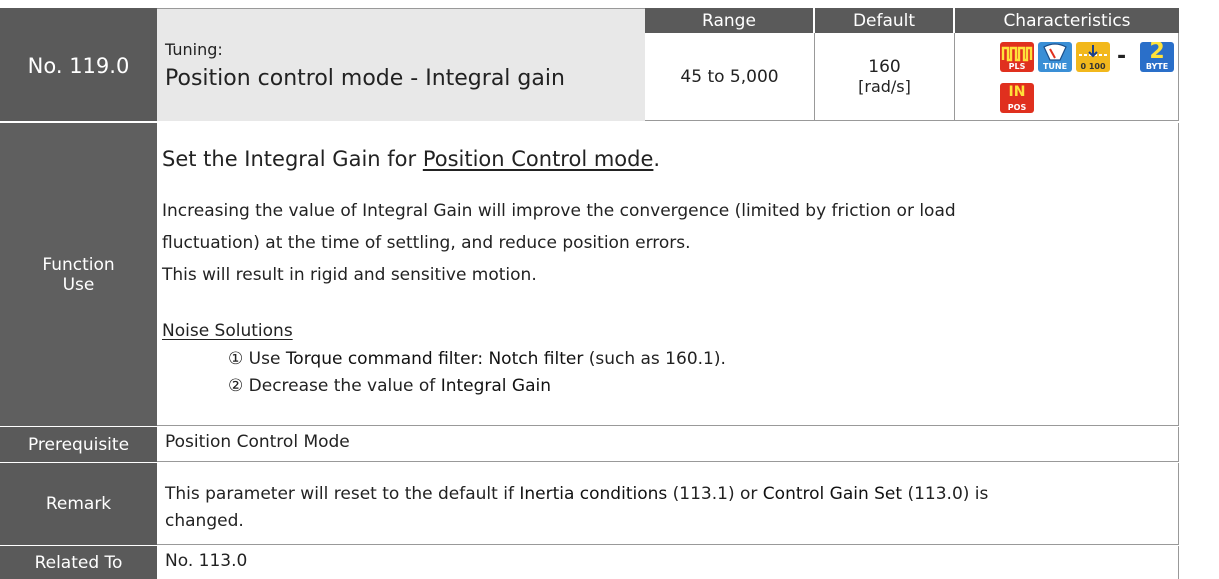 This screenshot has height=579, width=1219. I want to click on default-cell: 160 [rad/s], so click(885, 77).